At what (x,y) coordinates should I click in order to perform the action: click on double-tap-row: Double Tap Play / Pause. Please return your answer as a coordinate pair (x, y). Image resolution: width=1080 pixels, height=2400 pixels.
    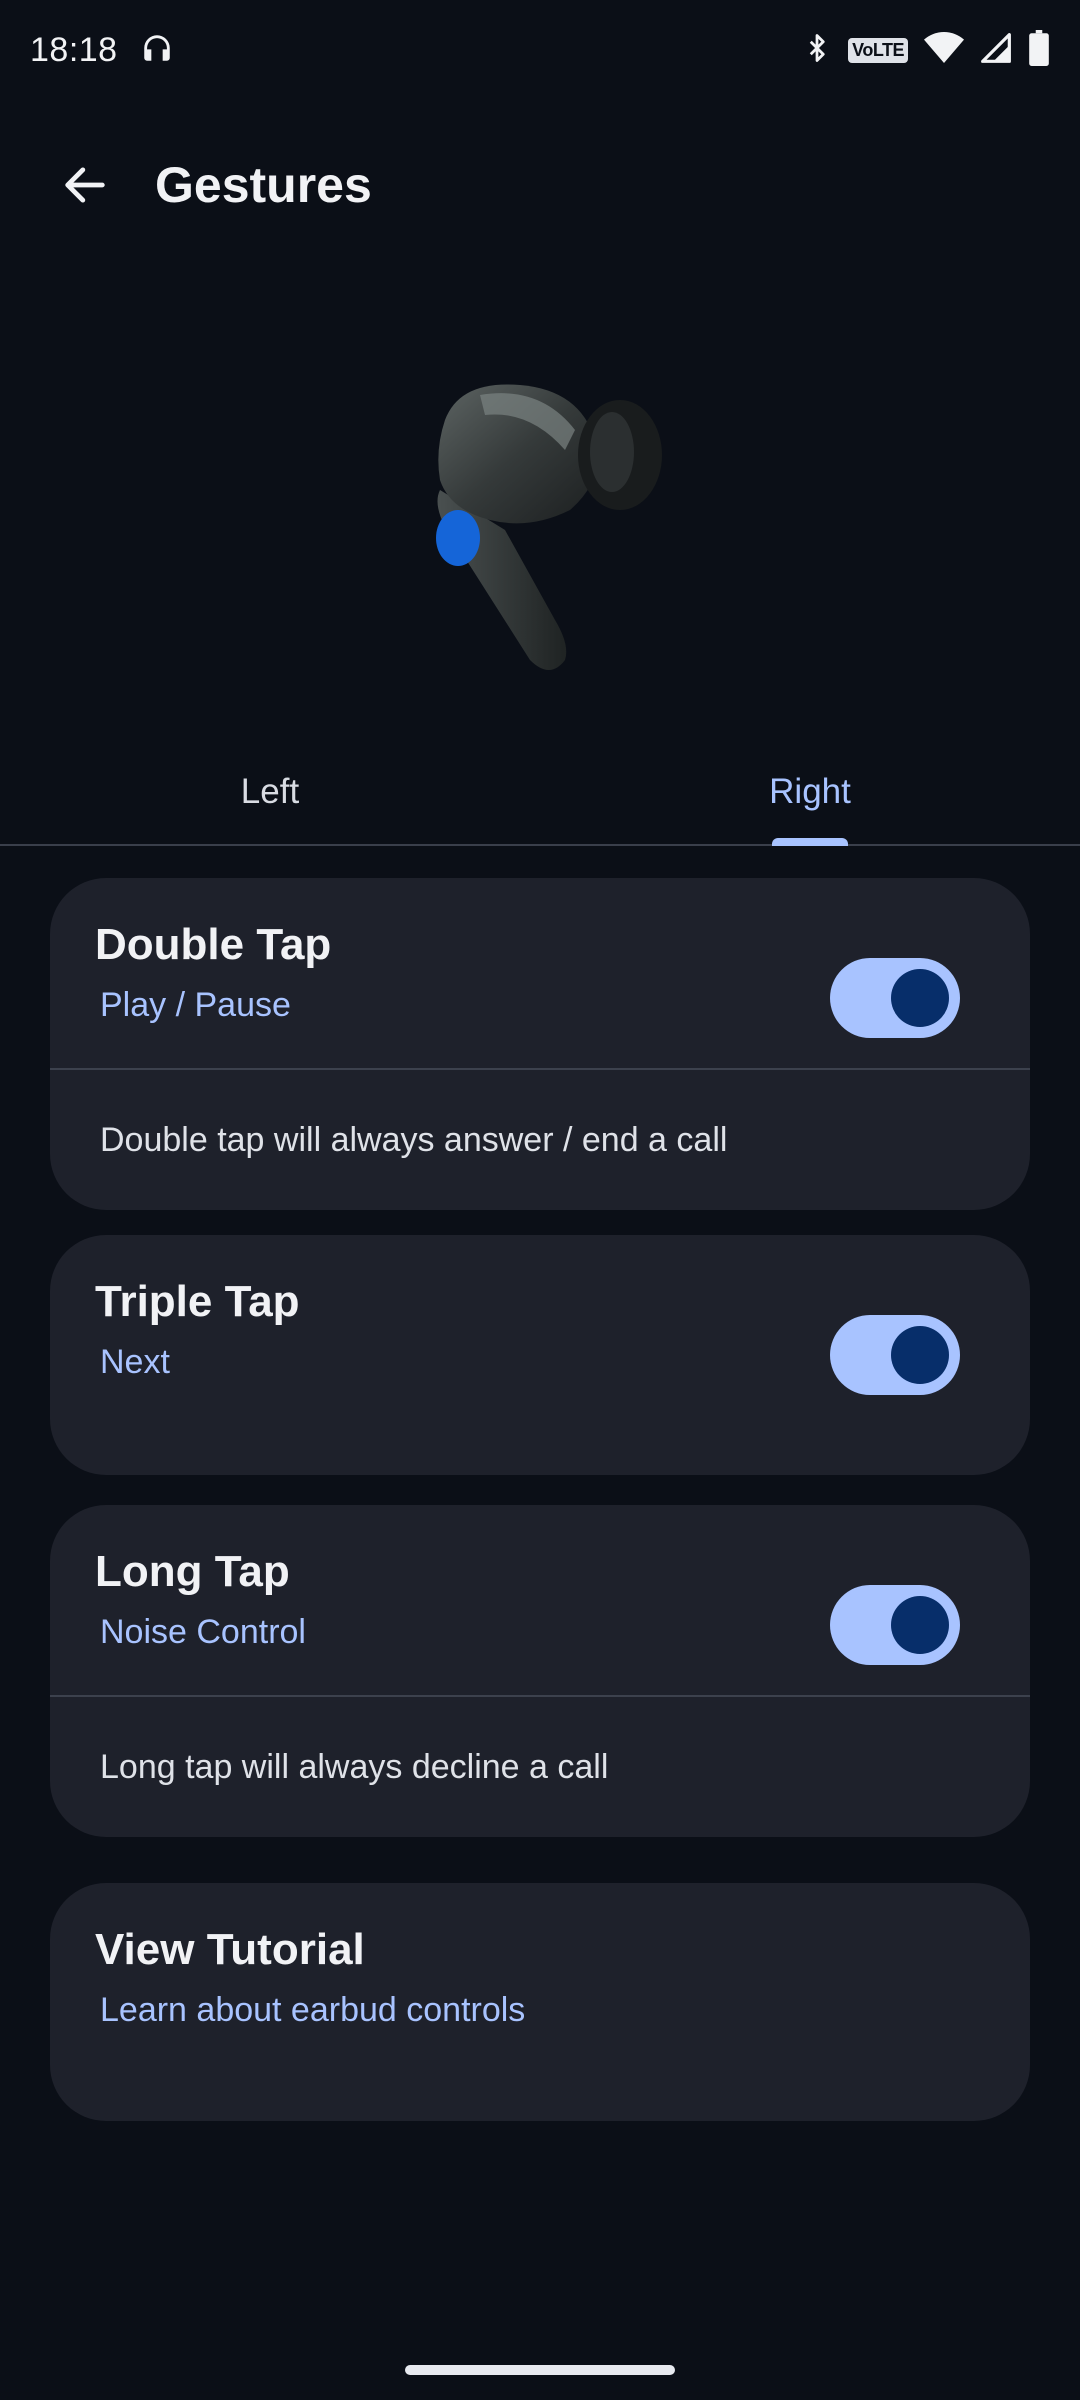
    Looking at the image, I should click on (540, 973).